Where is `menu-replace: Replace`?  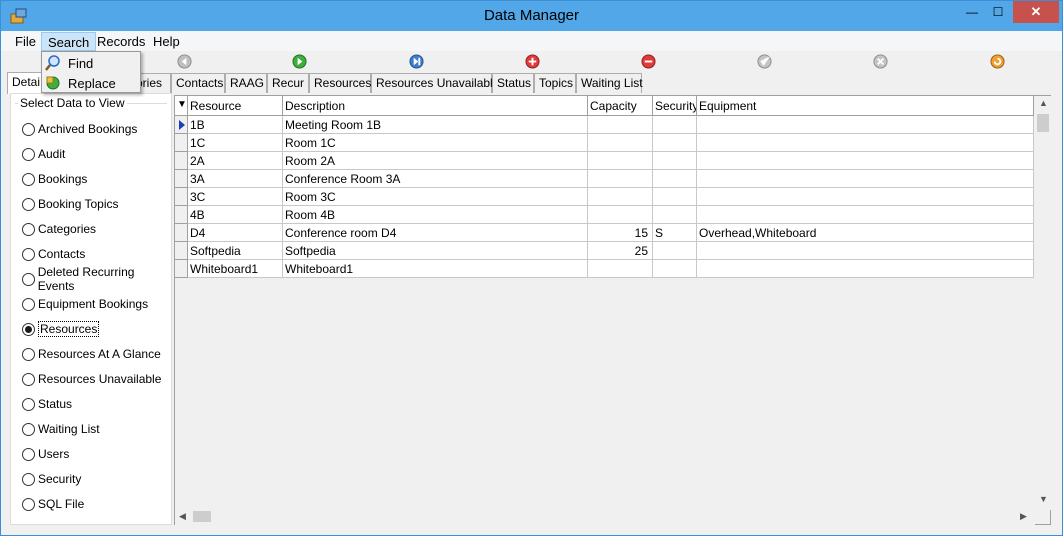
menu-replace: Replace is located at coordinates (91, 83).